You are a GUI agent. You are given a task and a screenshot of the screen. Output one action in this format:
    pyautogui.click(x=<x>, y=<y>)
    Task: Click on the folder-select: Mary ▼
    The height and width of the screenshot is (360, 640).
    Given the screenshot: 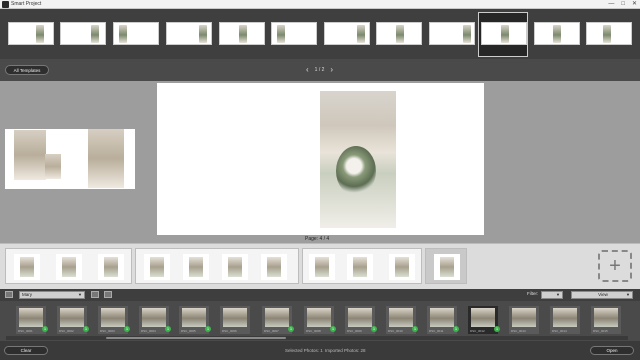 What is the action you would take?
    pyautogui.click(x=52, y=295)
    